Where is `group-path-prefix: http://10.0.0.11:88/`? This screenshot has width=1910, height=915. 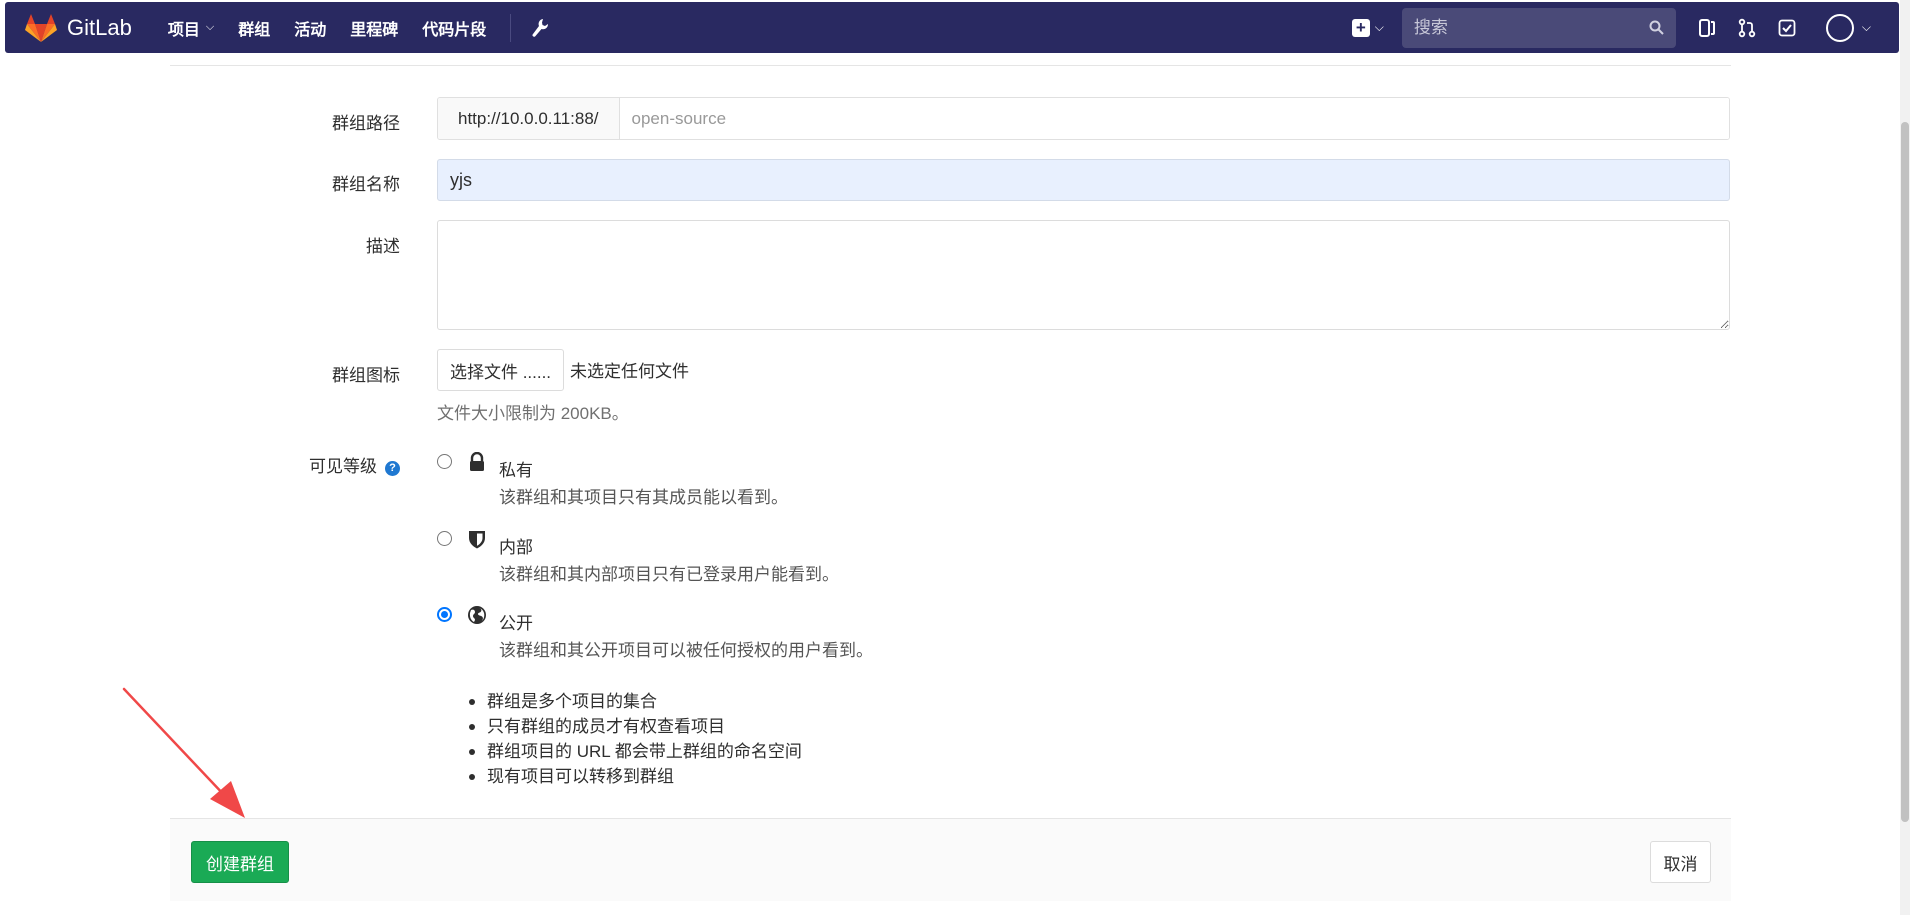 group-path-prefix: http://10.0.0.11:88/ is located at coordinates (529, 118).